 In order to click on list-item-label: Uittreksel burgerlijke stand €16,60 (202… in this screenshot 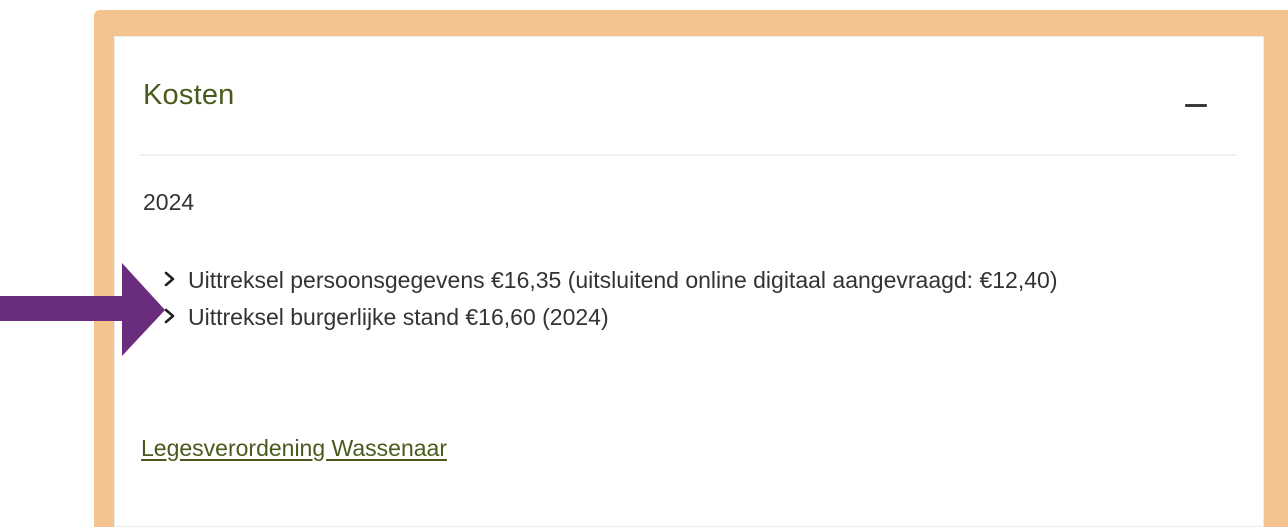, I will do `click(398, 317)`.